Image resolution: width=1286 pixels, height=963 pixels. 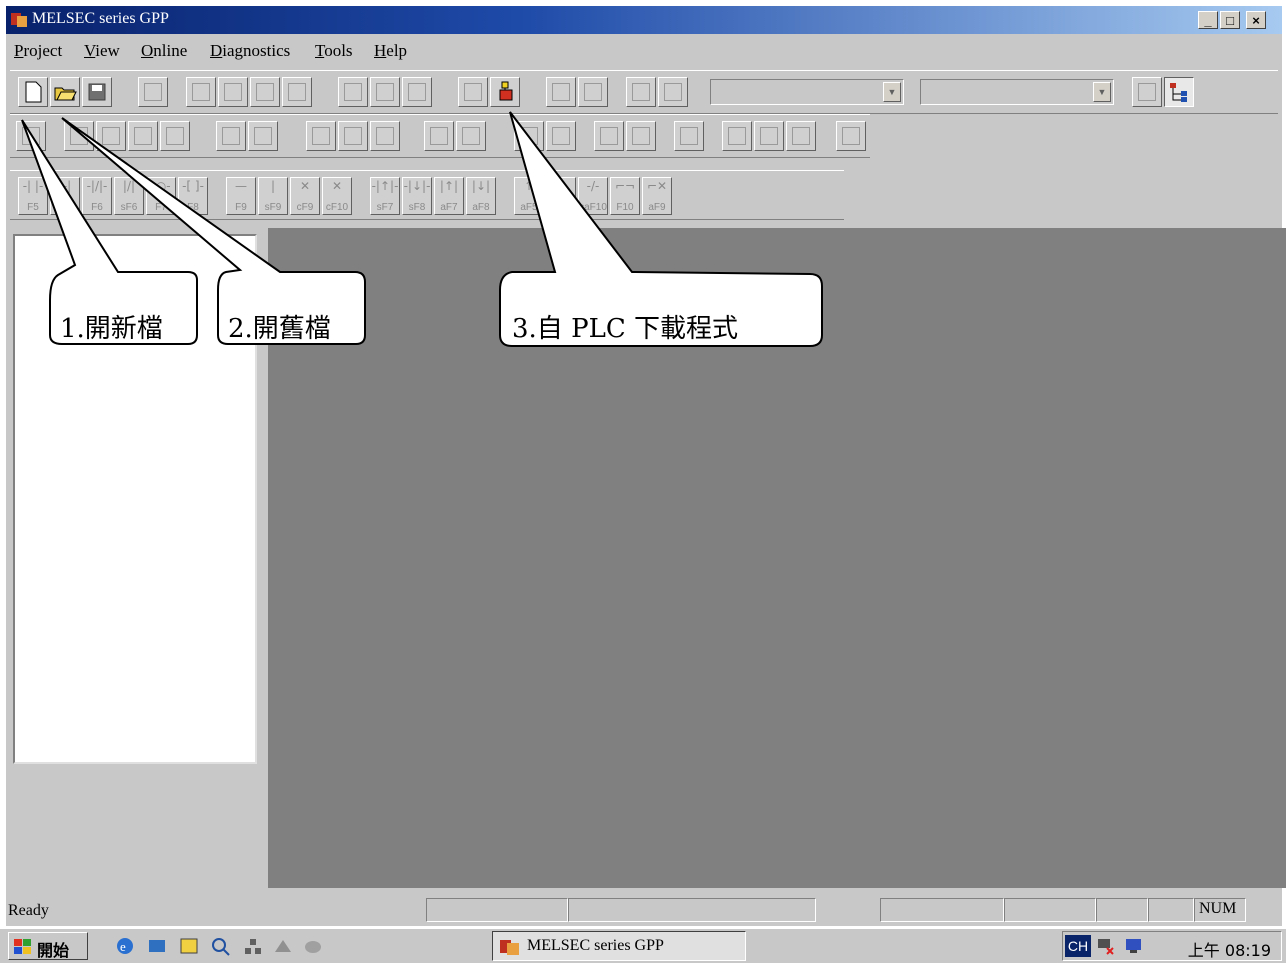 I want to click on ie-icon: e, so click(x=125, y=946).